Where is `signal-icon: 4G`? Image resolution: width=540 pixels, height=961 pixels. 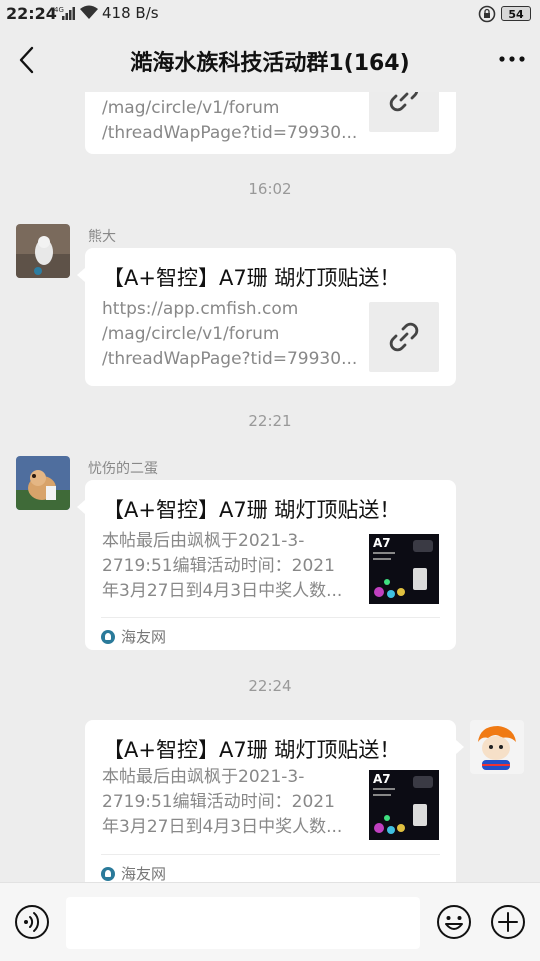 signal-icon: 4G is located at coordinates (64, 13).